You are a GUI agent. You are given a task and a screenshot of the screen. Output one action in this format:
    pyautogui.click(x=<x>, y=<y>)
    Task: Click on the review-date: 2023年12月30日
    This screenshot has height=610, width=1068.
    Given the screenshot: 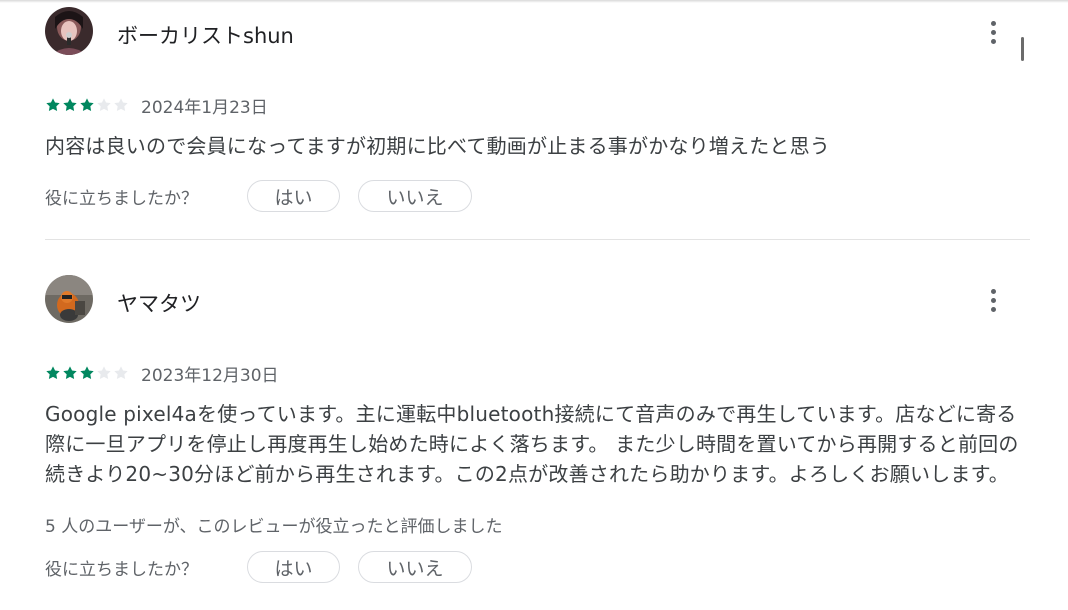 What is the action you would take?
    pyautogui.click(x=210, y=375)
    